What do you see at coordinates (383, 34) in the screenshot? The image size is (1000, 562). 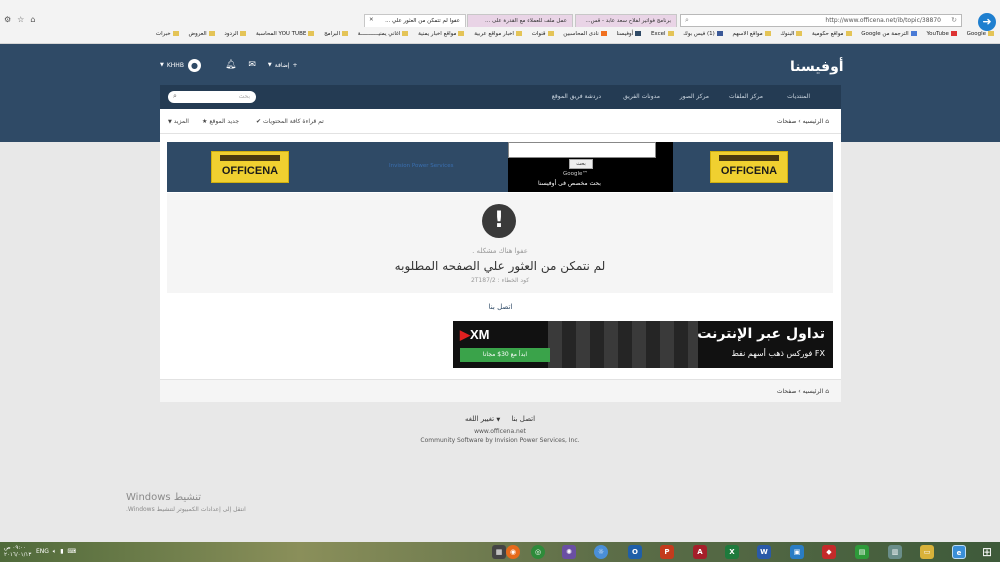 I see `favorite-item: اغاني يمنيـــــــــــة` at bounding box center [383, 34].